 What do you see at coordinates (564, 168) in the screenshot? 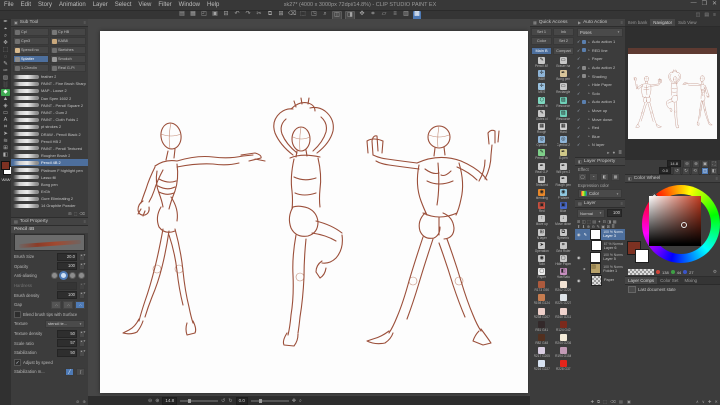
I see `quick-access-item: ✒ Will pen 2` at bounding box center [564, 168].